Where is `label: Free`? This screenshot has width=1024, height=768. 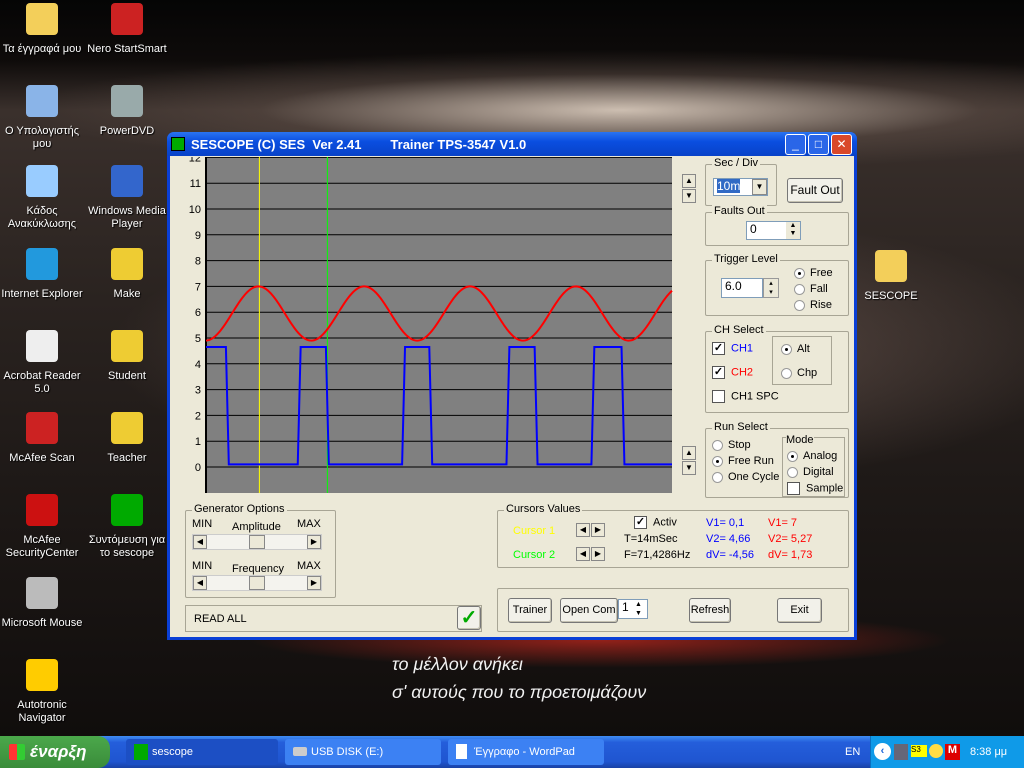
label: Free is located at coordinates (821, 273).